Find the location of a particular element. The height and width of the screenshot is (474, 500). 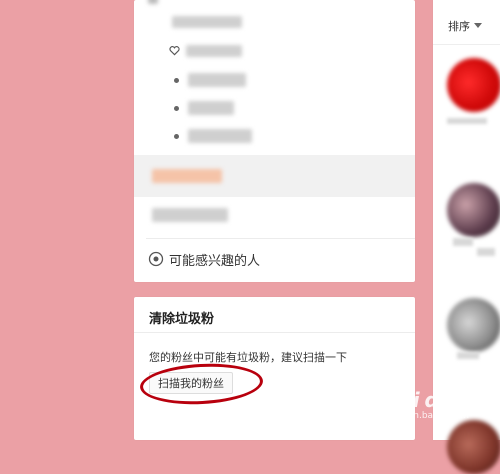

eye-icon is located at coordinates (156, 259).